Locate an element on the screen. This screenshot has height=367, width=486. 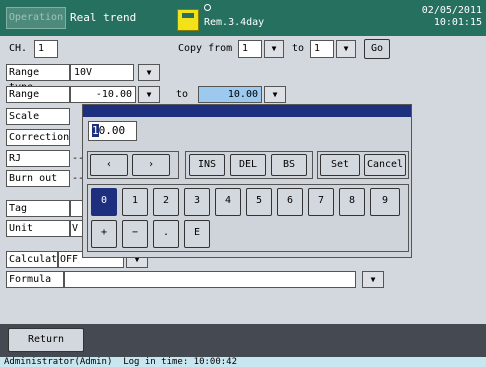
key-plus: + is located at coordinates (104, 234).